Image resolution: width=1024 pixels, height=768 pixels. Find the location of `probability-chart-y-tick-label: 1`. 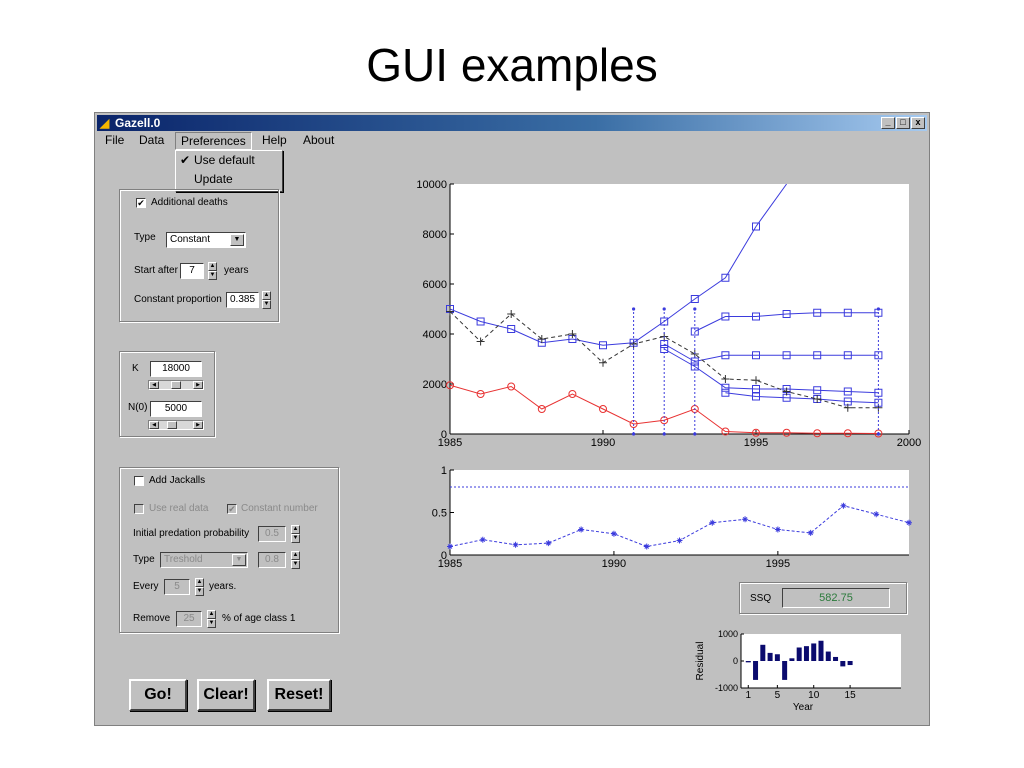

probability-chart-y-tick-label: 1 is located at coordinates (444, 471).